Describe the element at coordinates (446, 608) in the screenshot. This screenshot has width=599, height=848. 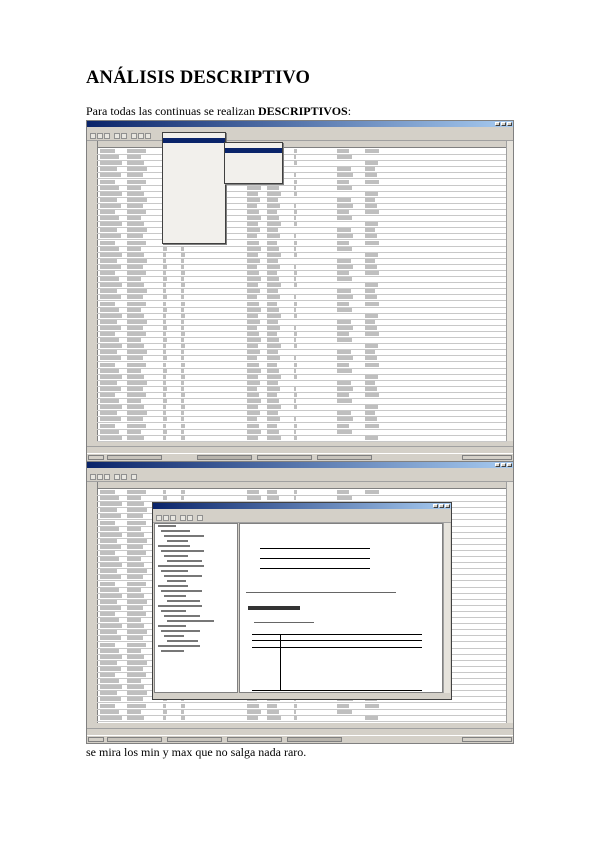
I see `viewer-scrollbar` at that location.